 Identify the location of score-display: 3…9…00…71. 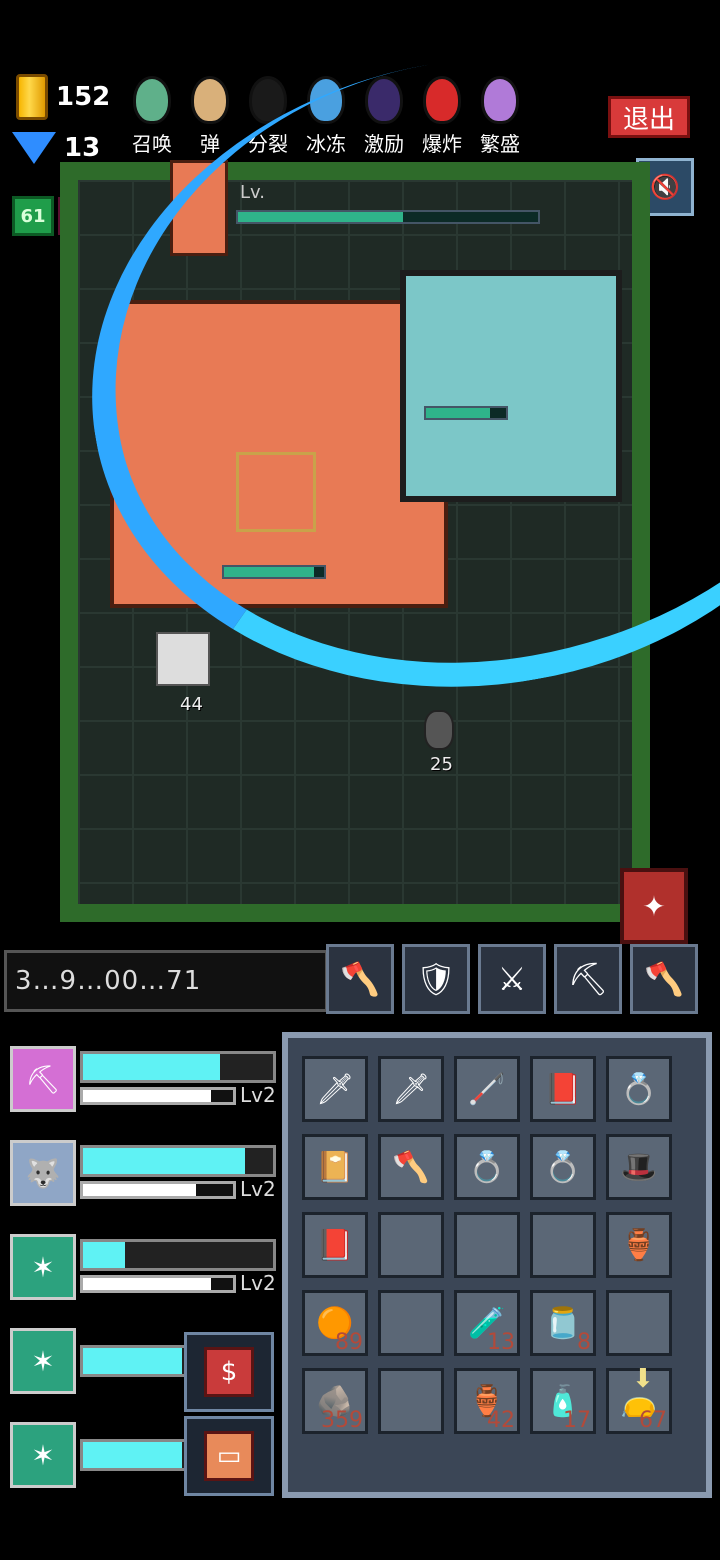
(166, 981).